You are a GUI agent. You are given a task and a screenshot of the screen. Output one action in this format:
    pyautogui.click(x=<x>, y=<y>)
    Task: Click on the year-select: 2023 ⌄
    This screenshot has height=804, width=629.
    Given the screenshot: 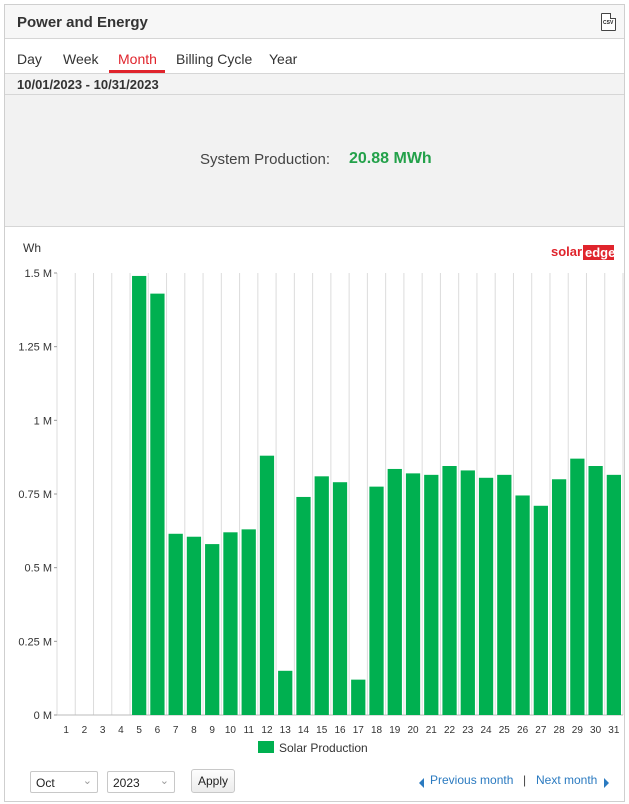 What is the action you would take?
    pyautogui.click(x=141, y=782)
    